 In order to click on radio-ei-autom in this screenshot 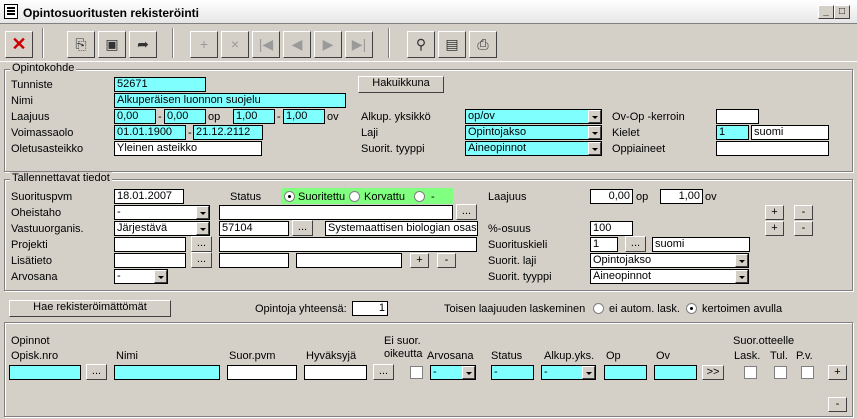, I will do `click(598, 308)`.